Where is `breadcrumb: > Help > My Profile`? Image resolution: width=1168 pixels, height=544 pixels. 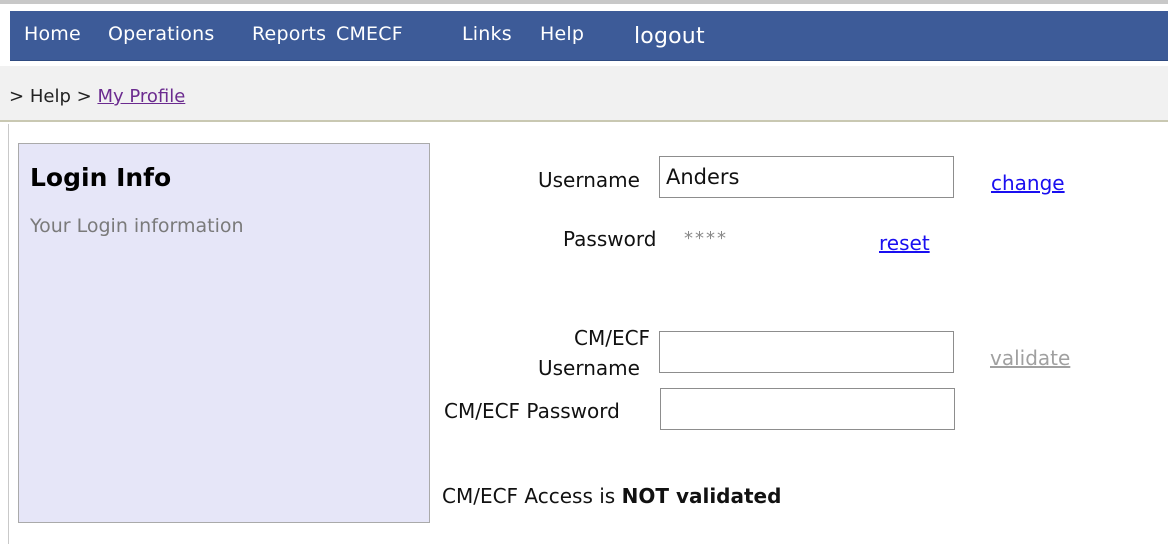
breadcrumb: > Help > My Profile is located at coordinates (97, 96).